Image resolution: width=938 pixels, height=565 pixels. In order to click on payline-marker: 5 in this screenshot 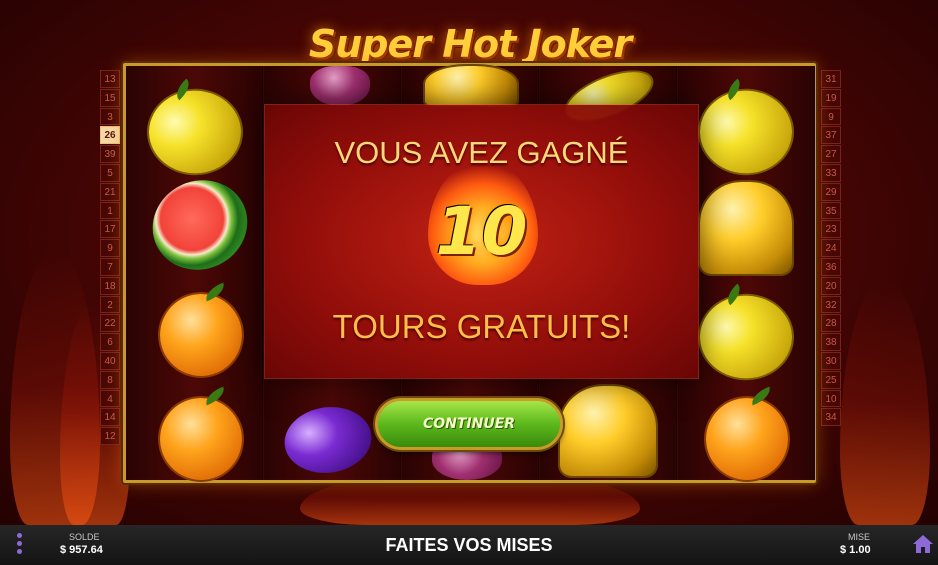, I will do `click(110, 172)`.